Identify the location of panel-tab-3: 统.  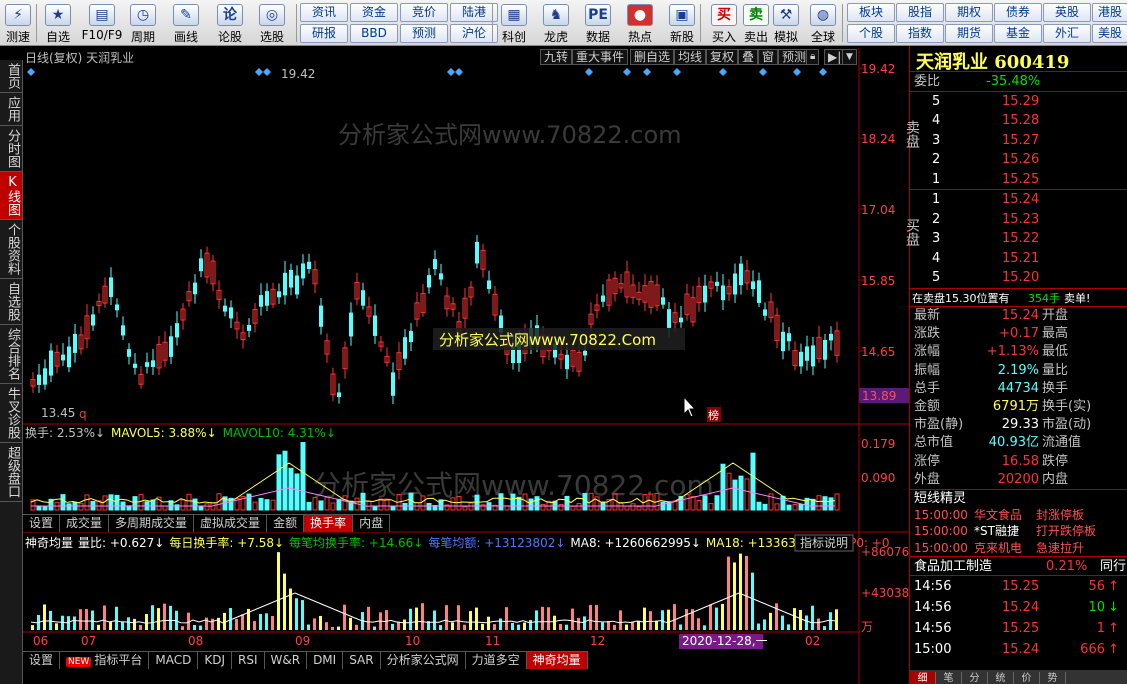
(1001, 678).